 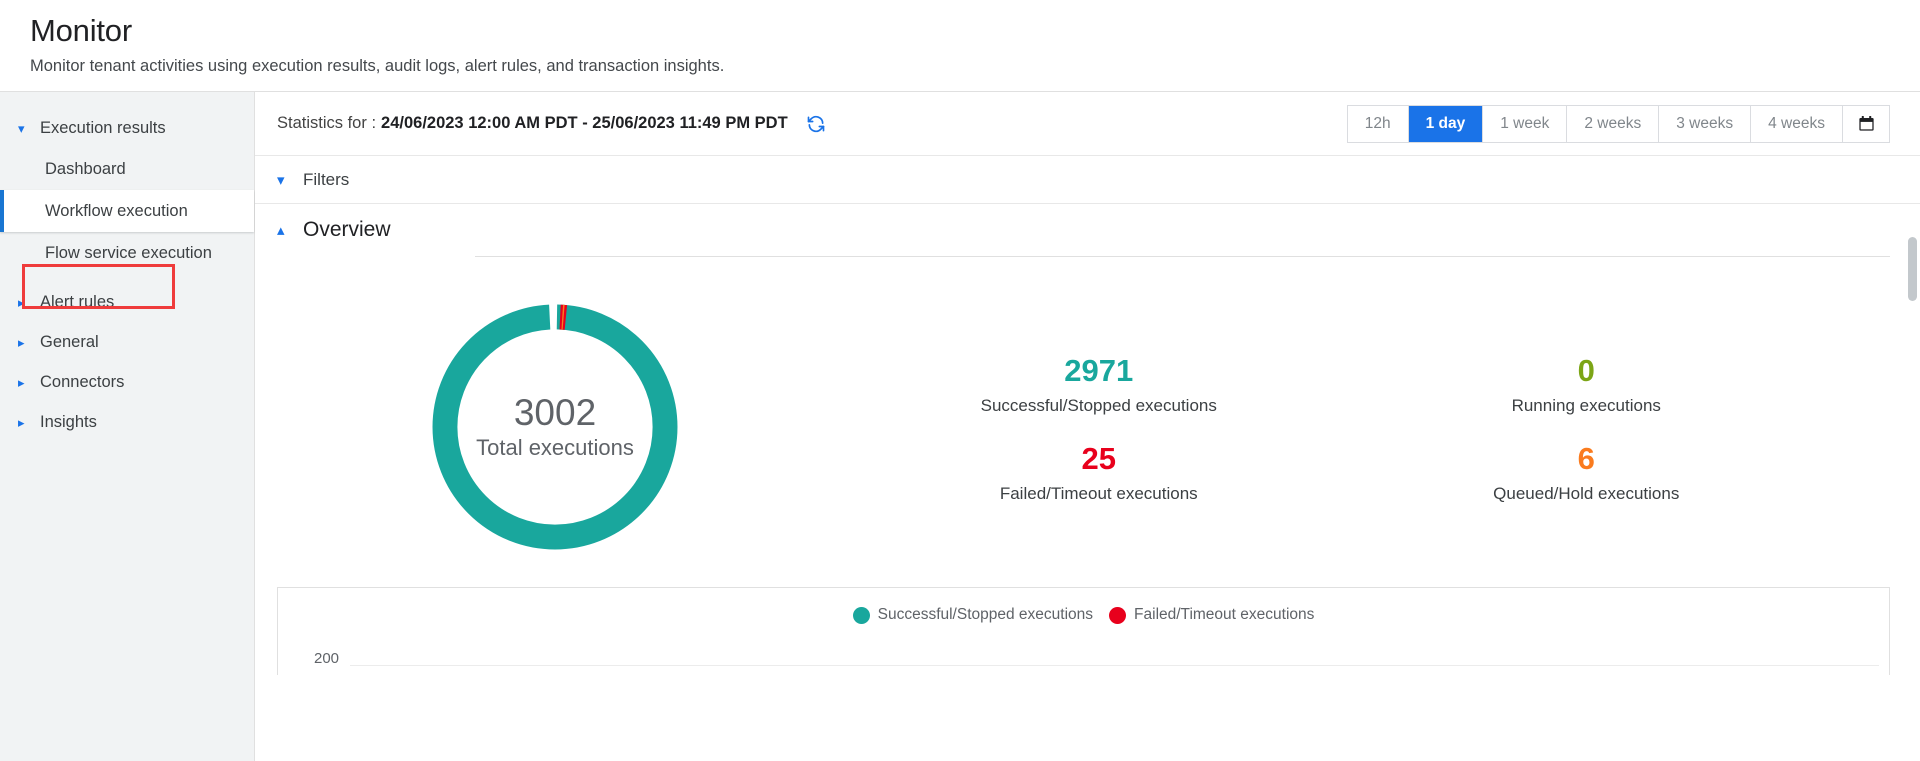 I want to click on stat-failed-timeout: 25 Failed/Timeout executions, so click(x=1099, y=471).